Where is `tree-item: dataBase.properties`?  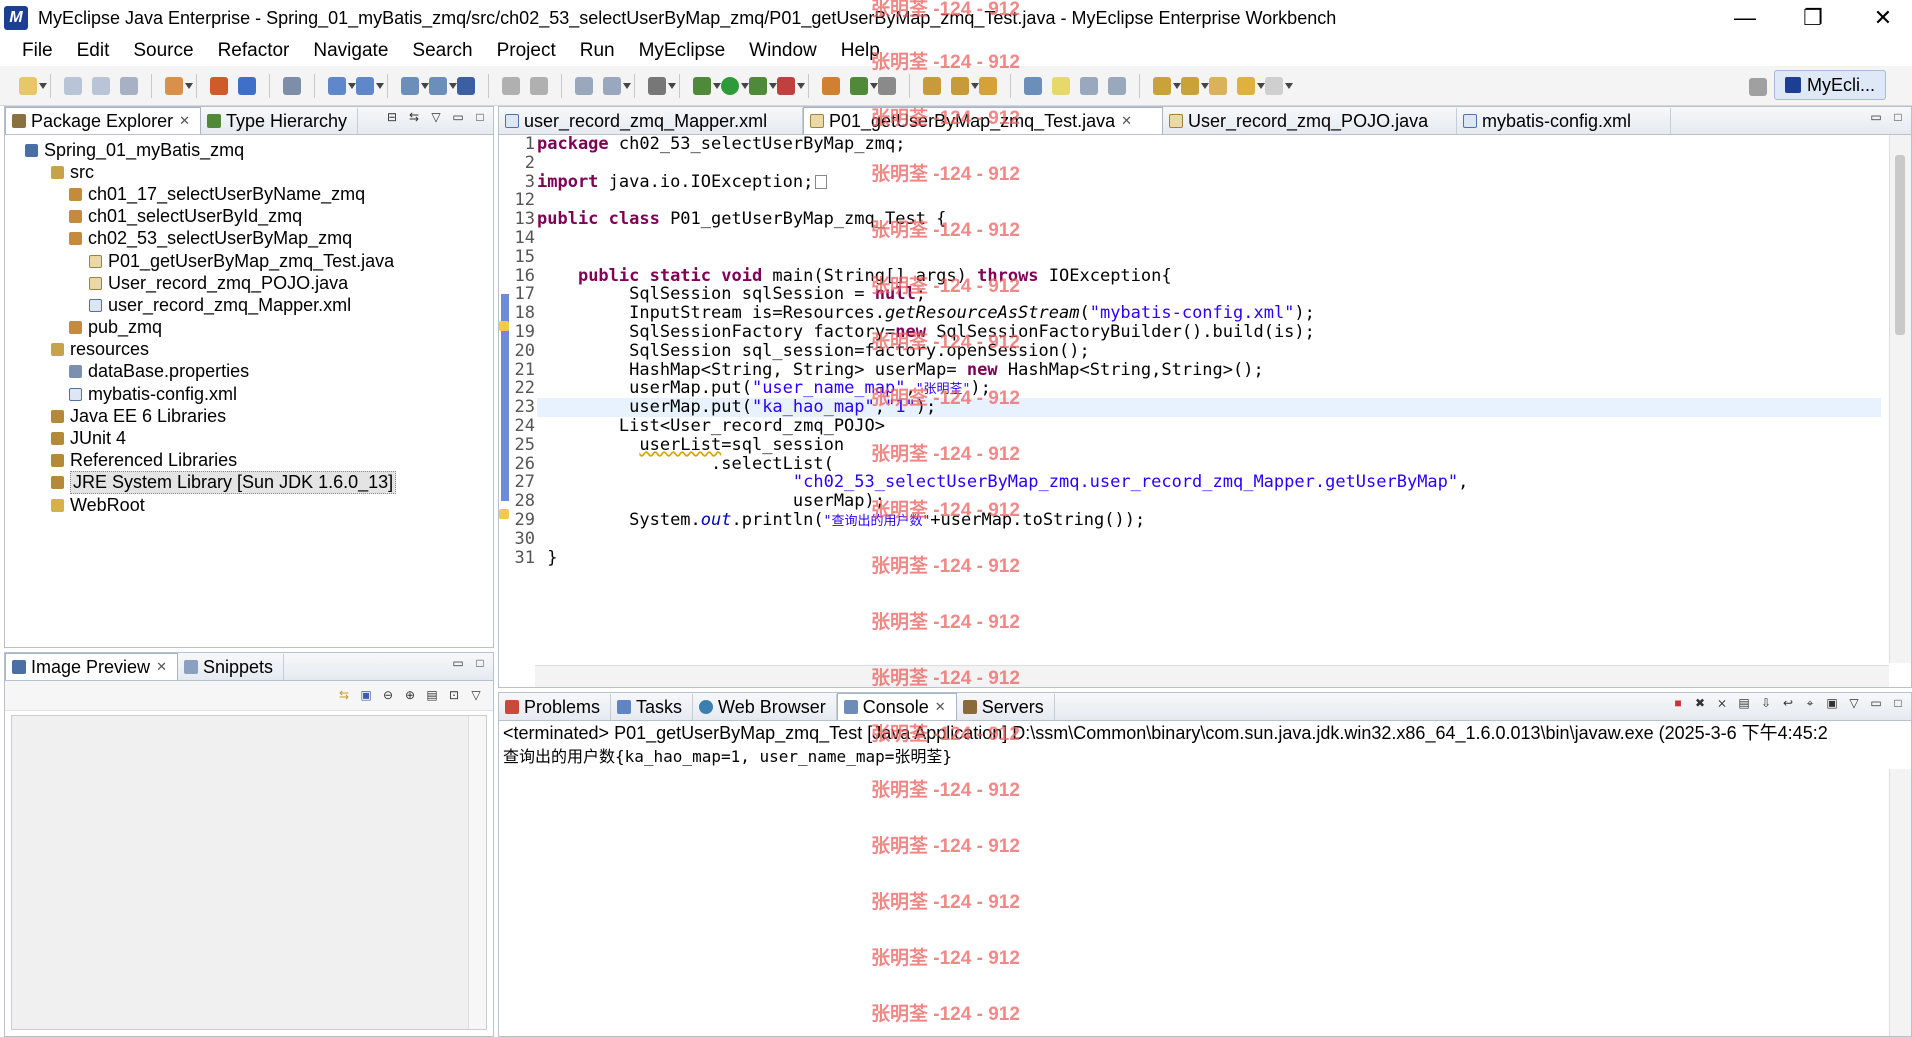
tree-item: dataBase.properties is located at coordinates (249, 372).